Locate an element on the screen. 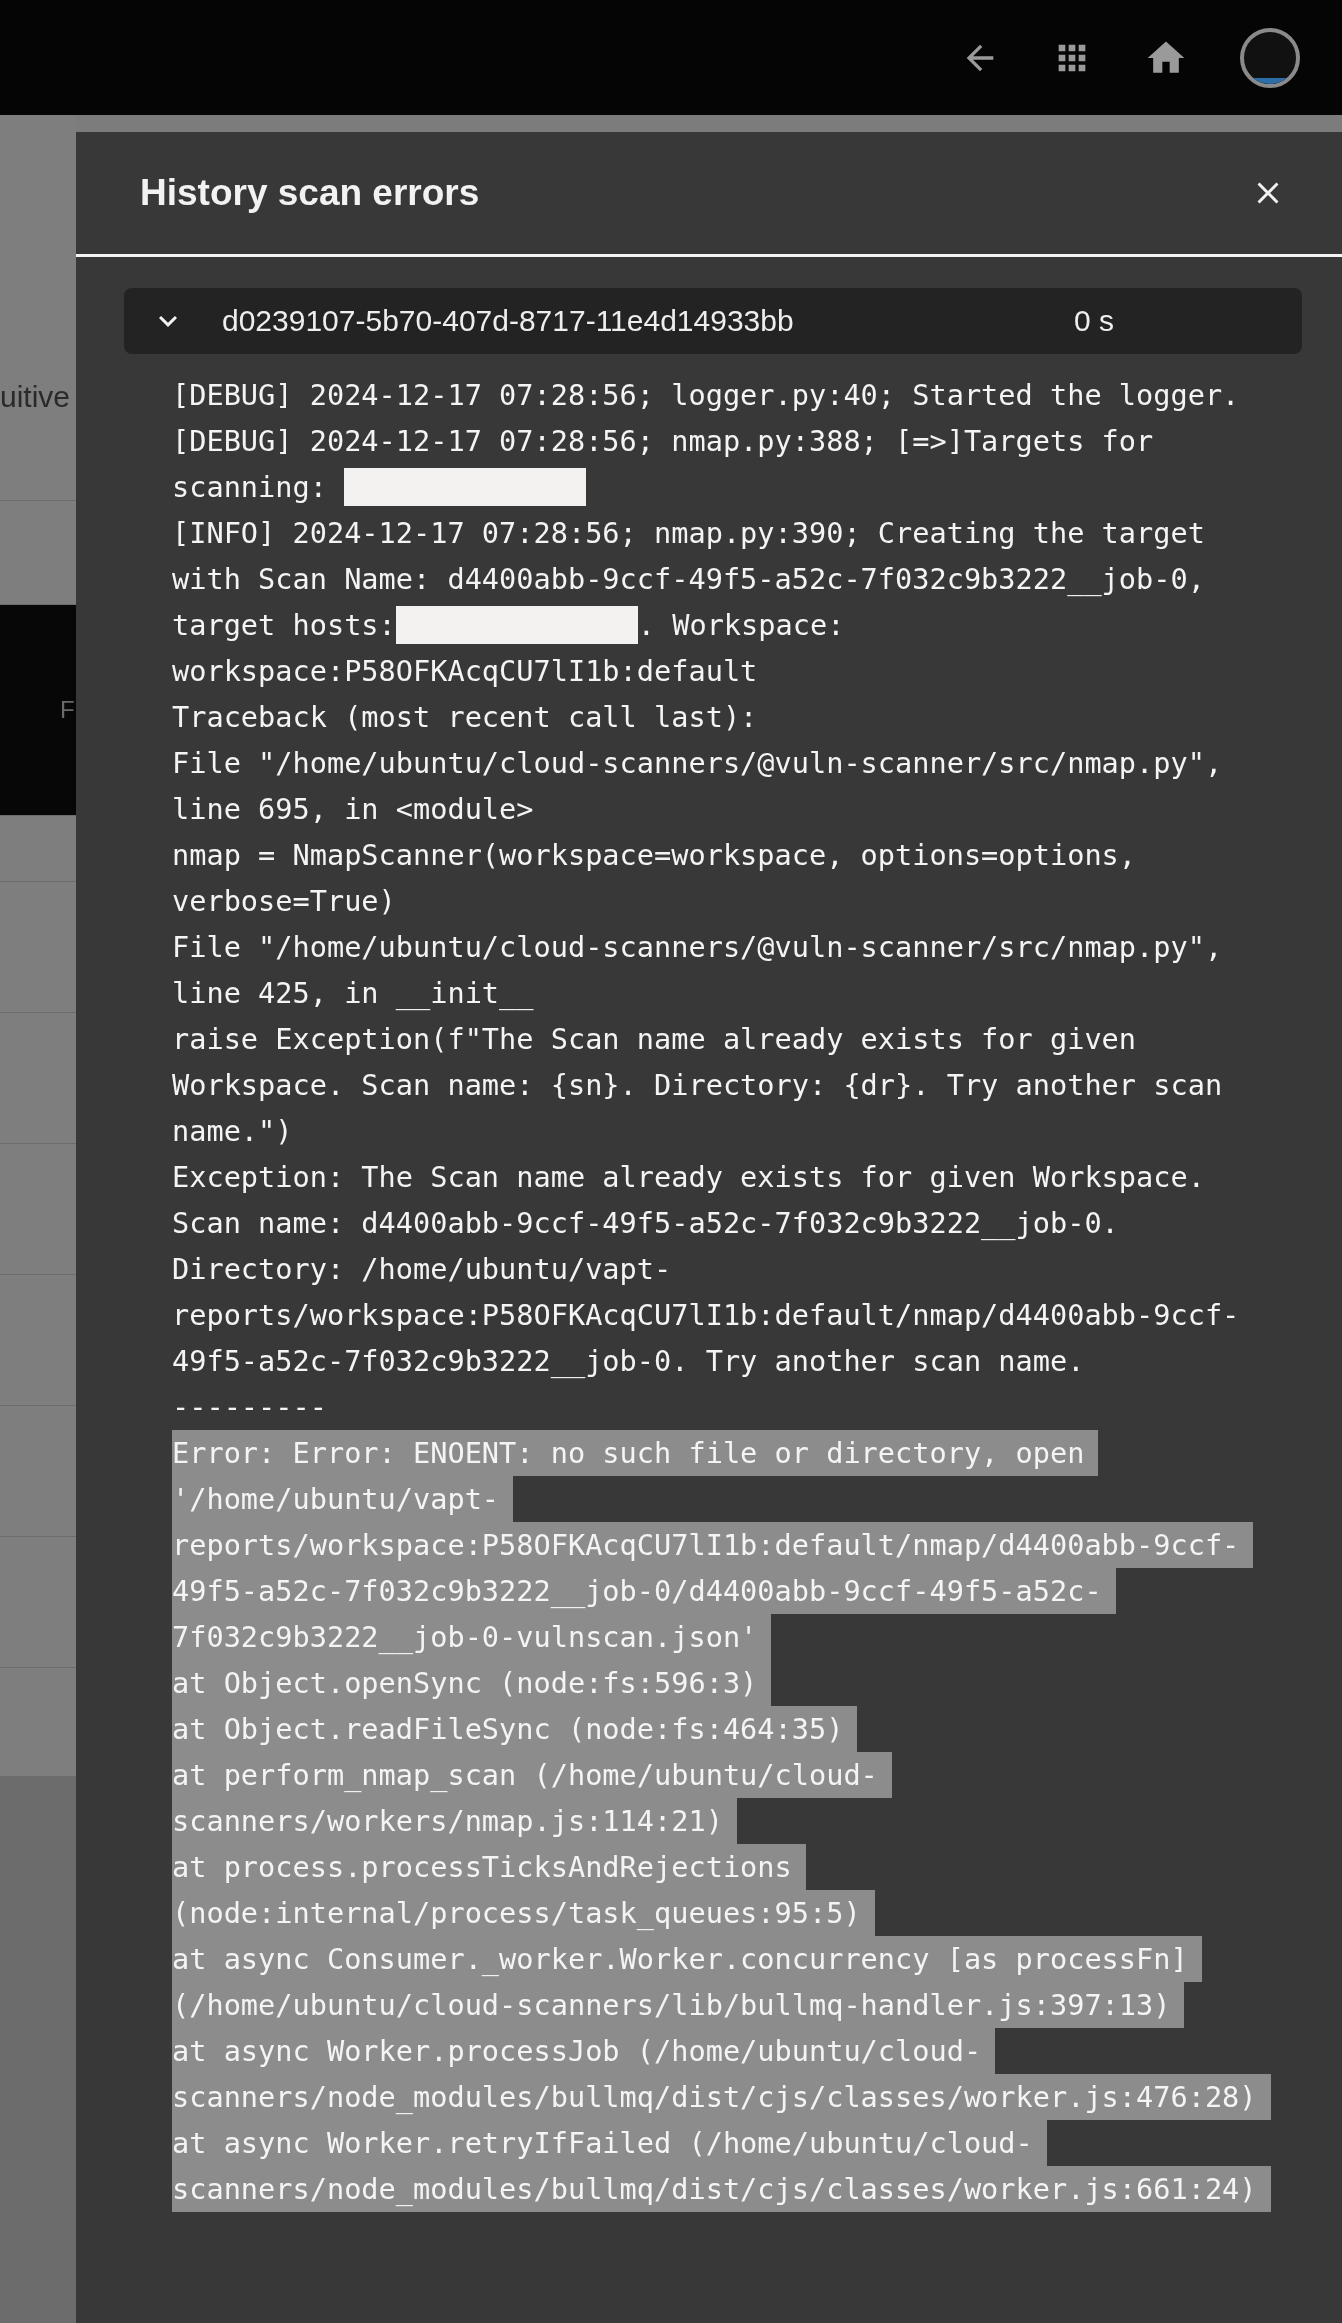 The image size is (1342, 2323). log-line: [INFO] 2024-12-17 07:28:56; nmap.py:390; Creating the target is located at coordinates (688, 533).